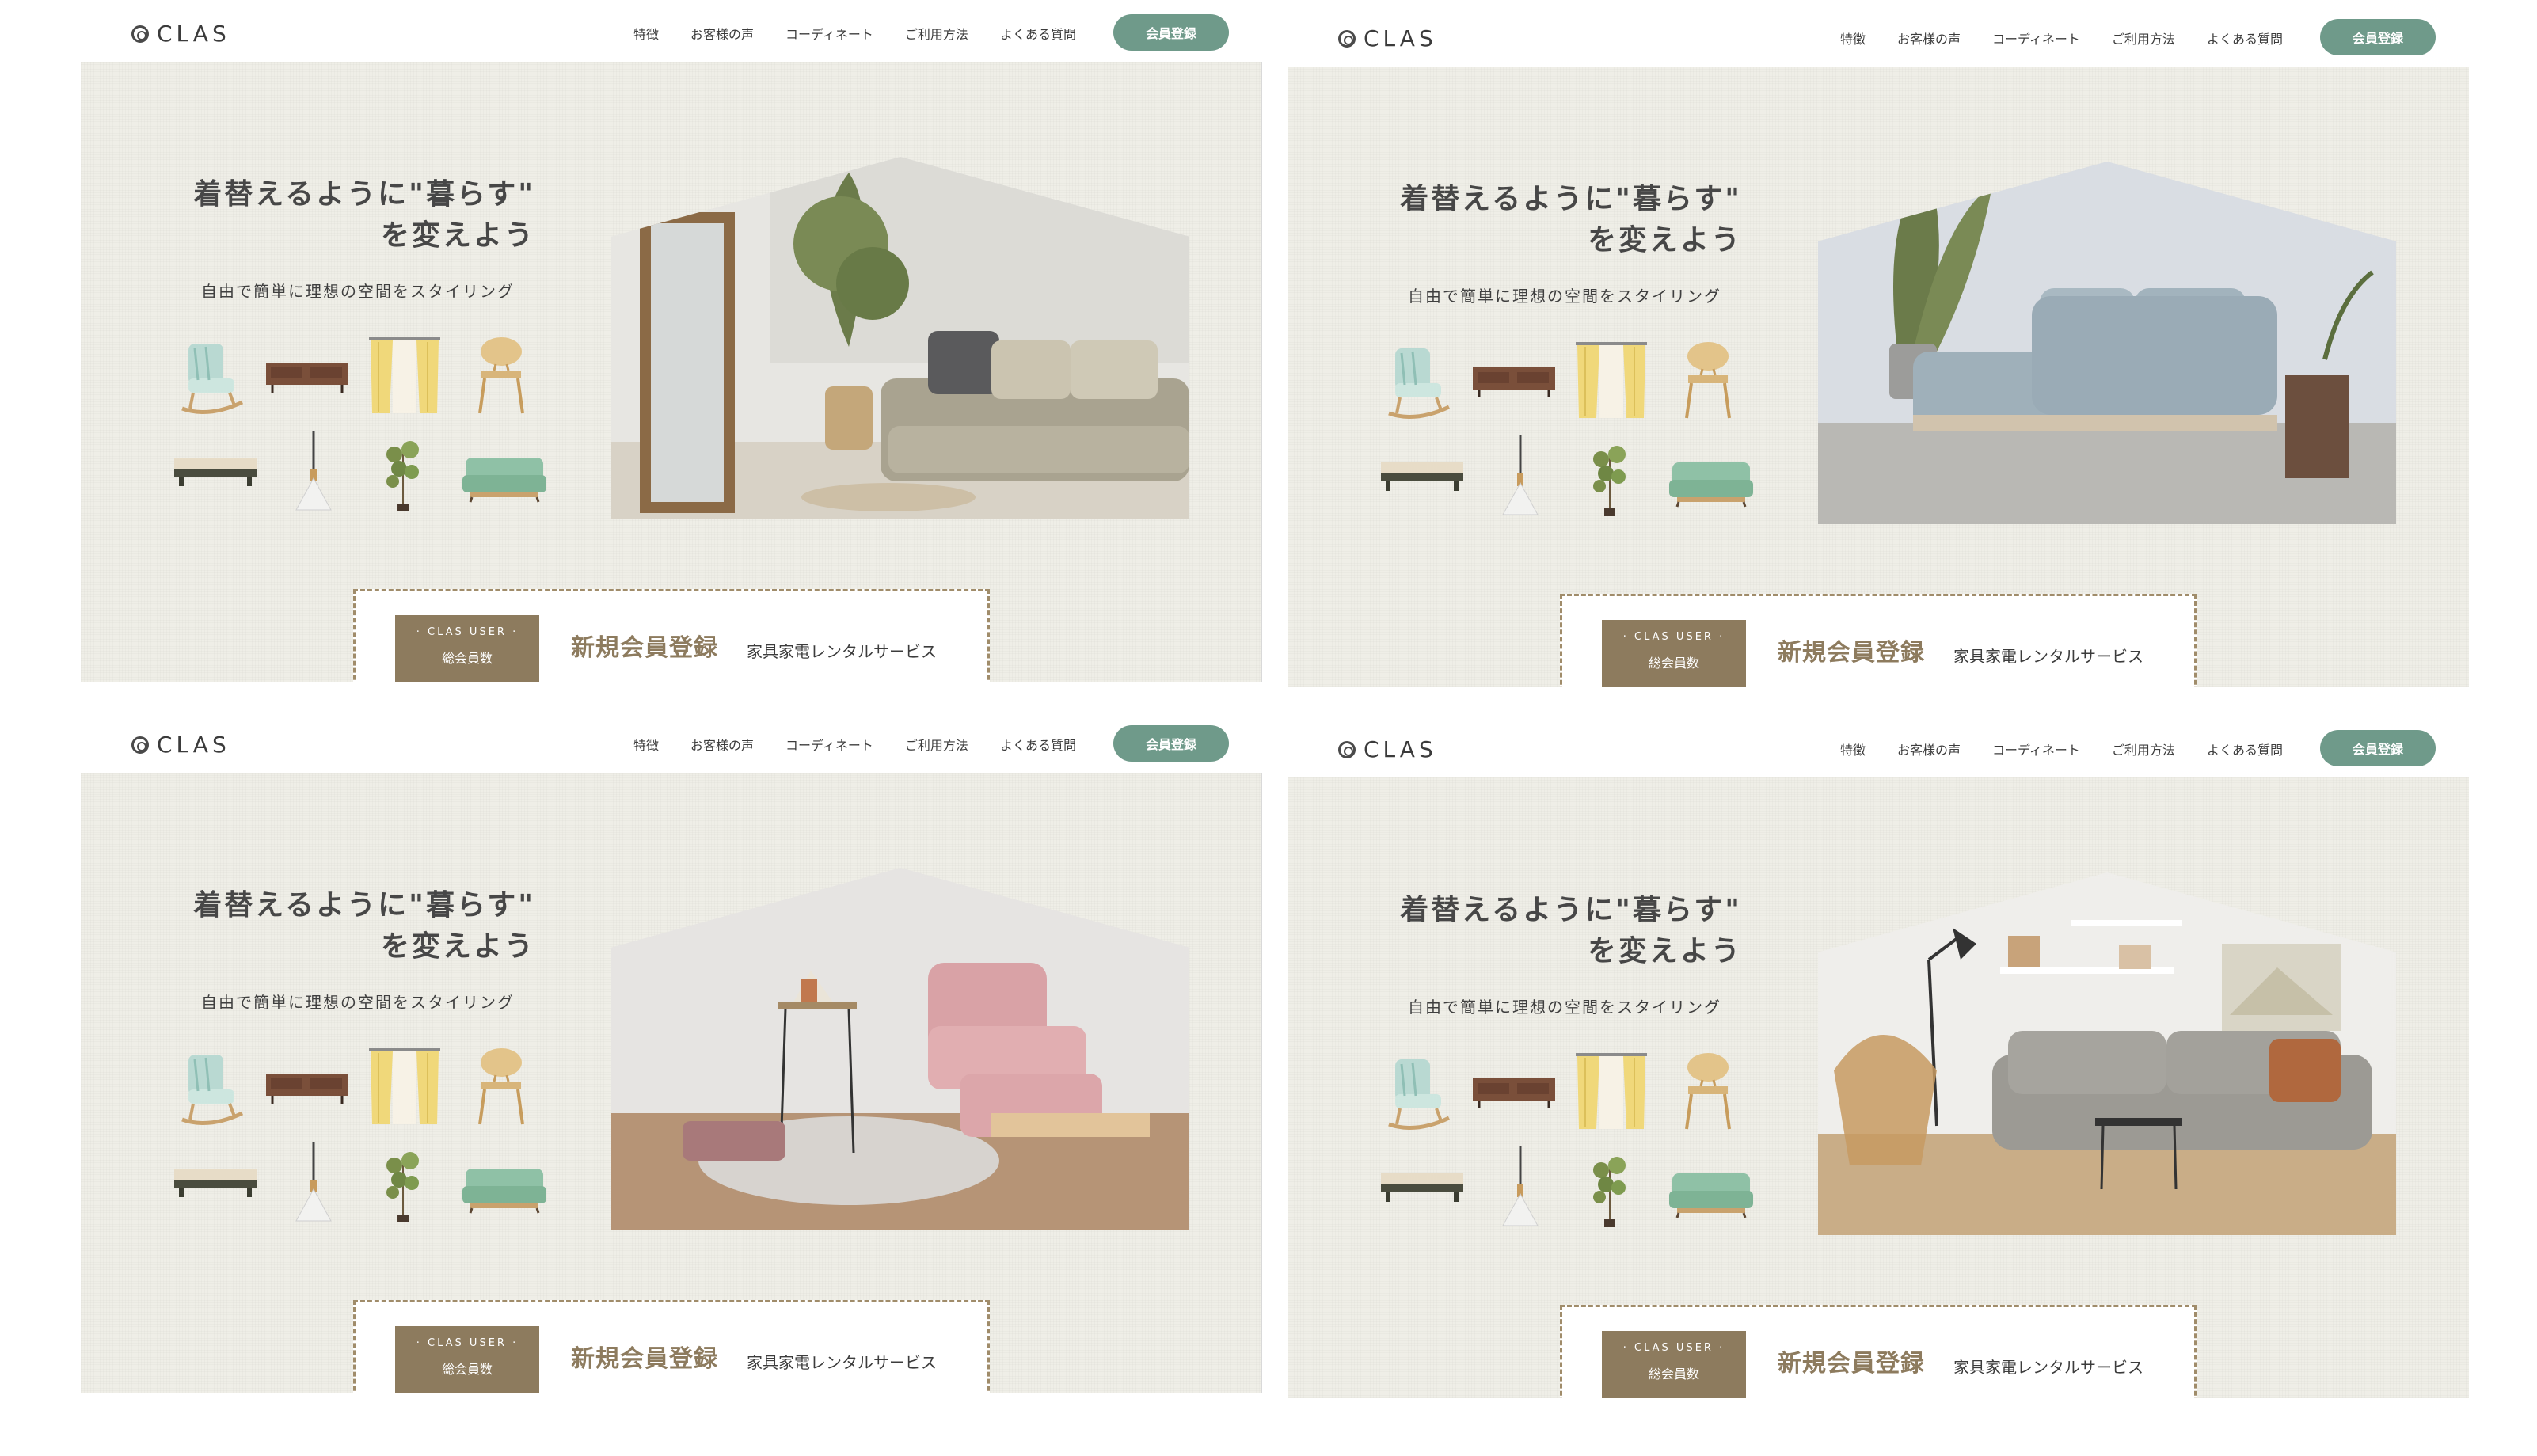 The image size is (2537, 1456). I want to click on curtain-icon, so click(1611, 380).